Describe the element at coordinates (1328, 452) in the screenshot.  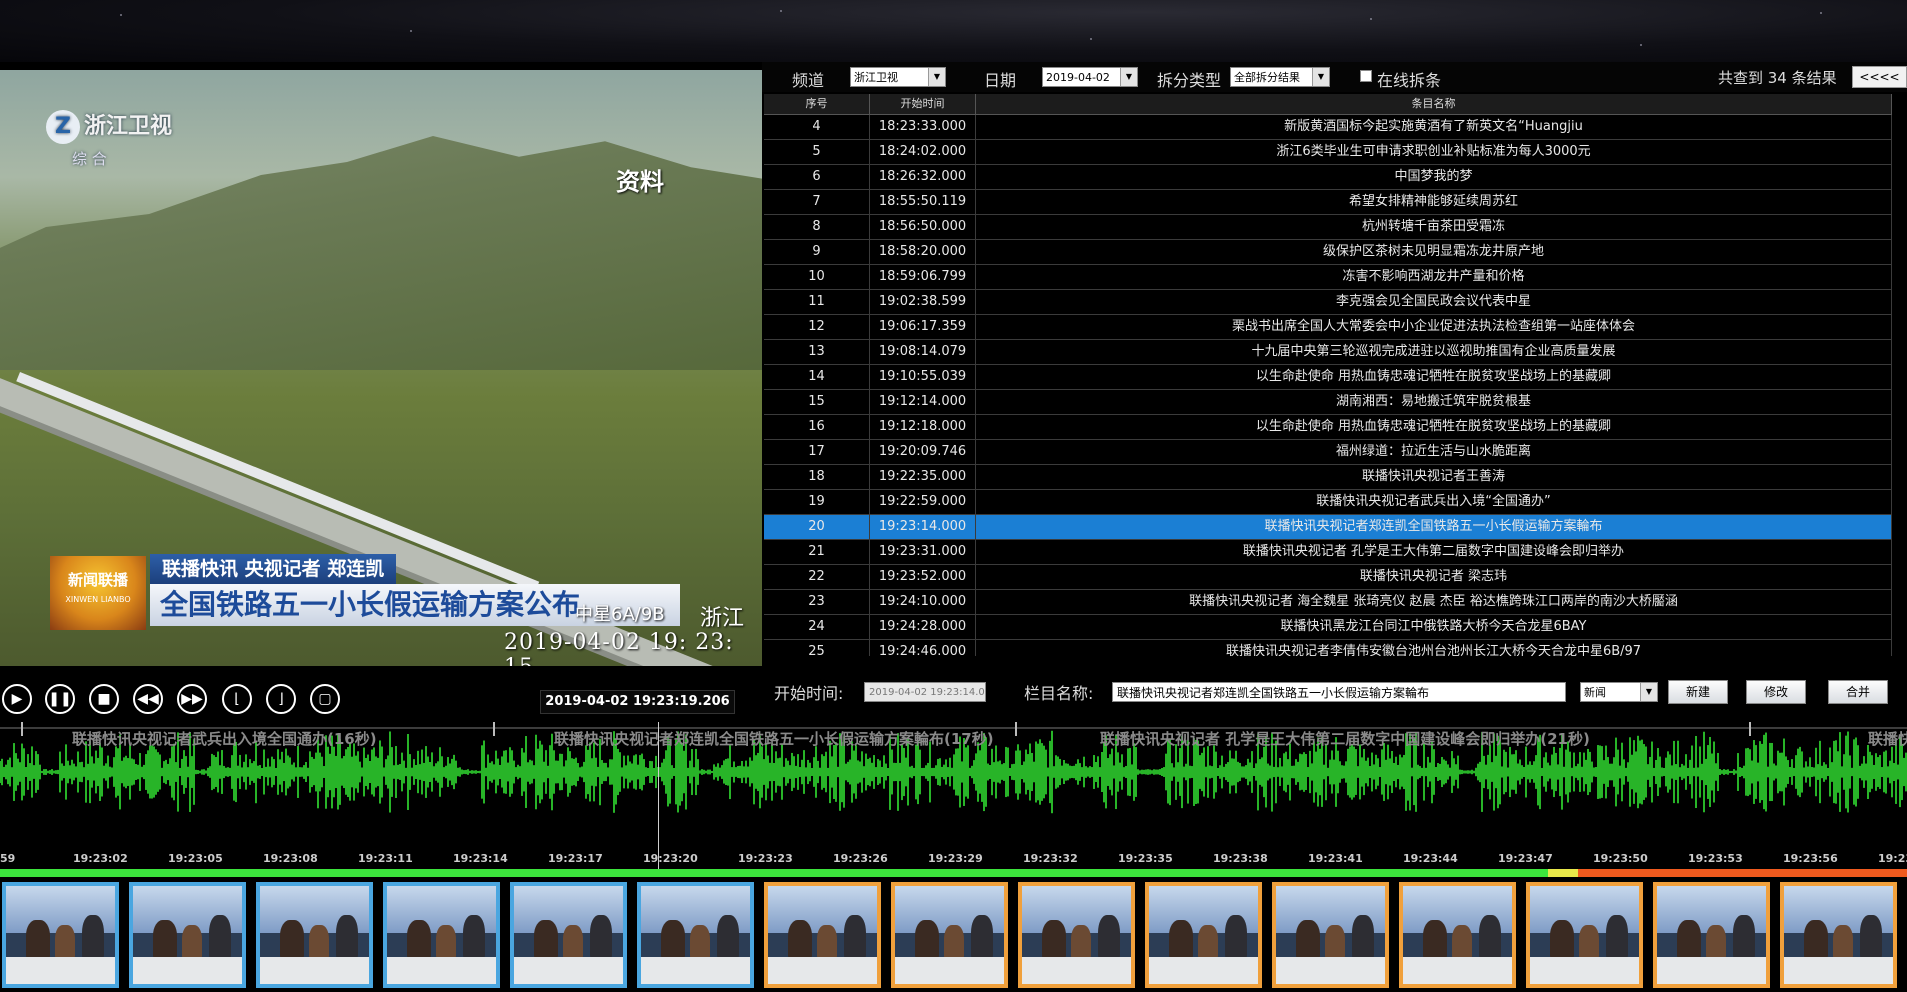
I see `table-row: 17 19:20:09.746 福州绿道：拉近生活与山水脆距离` at that location.